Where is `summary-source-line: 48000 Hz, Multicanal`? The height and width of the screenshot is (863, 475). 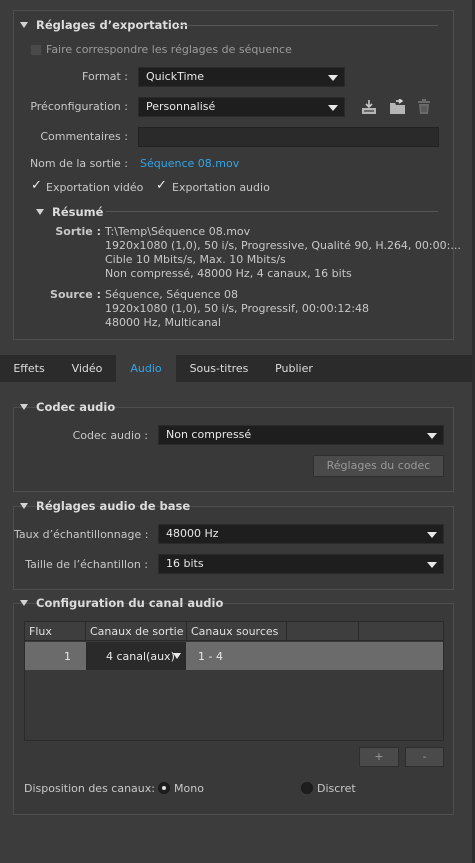
summary-source-line: 48000 Hz, Multicanal is located at coordinates (163, 322).